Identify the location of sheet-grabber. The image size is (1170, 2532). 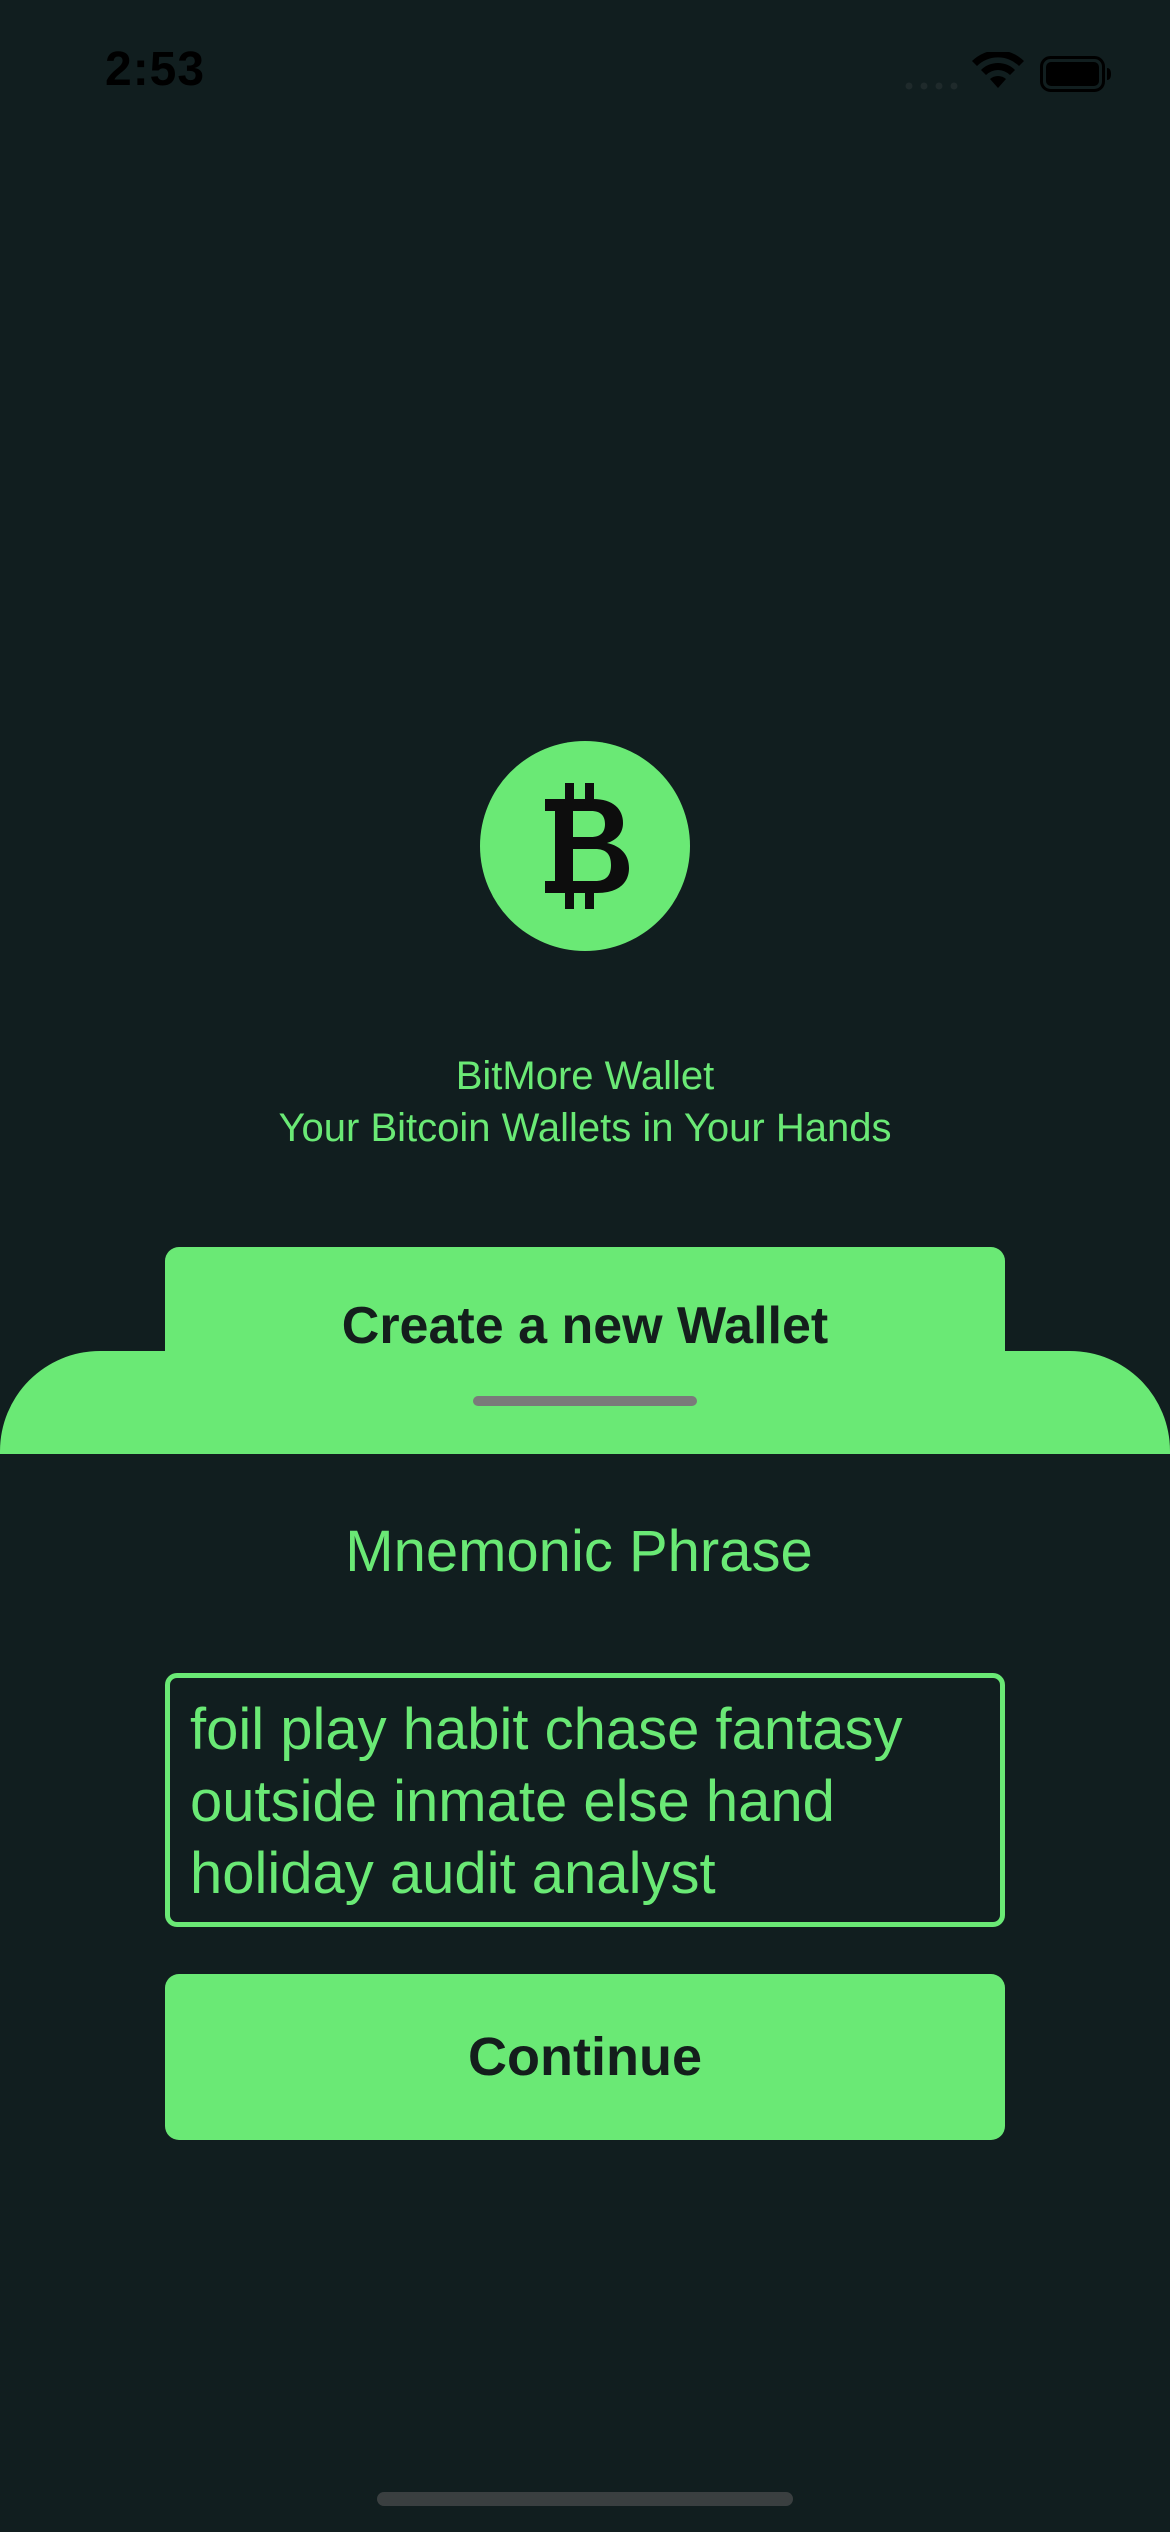
(585, 1401).